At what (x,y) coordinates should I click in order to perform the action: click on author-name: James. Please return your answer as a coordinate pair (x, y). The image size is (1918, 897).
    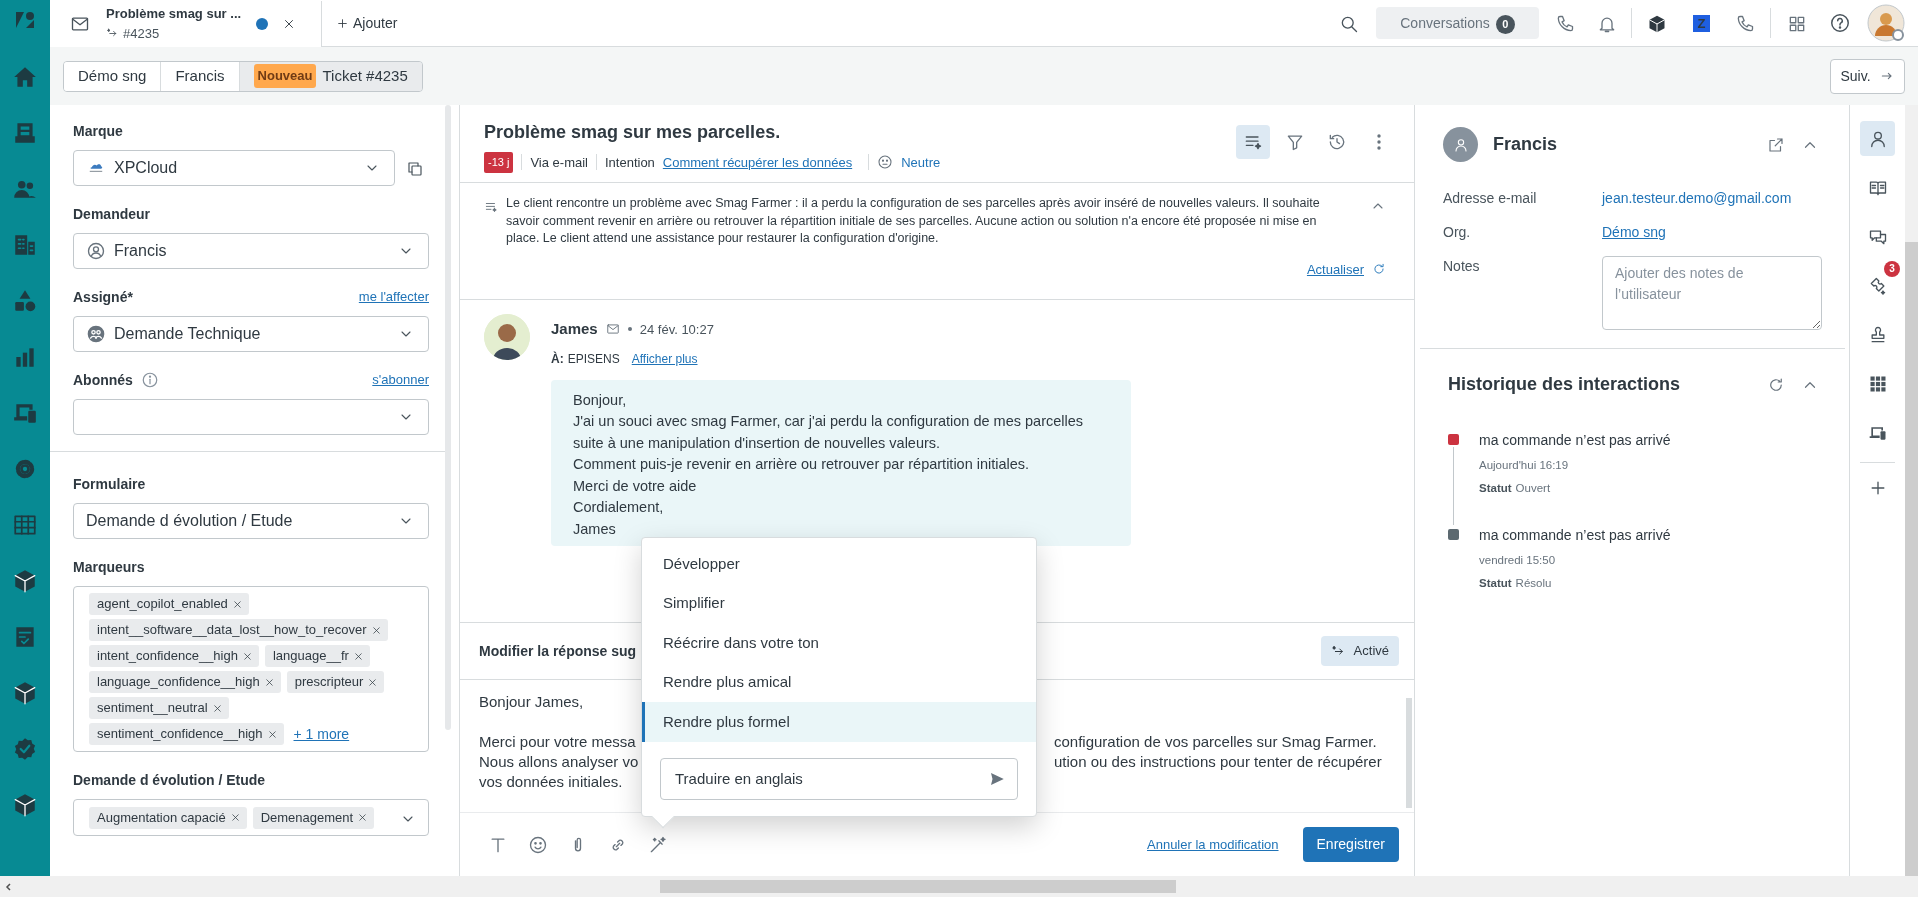
    Looking at the image, I should click on (574, 329).